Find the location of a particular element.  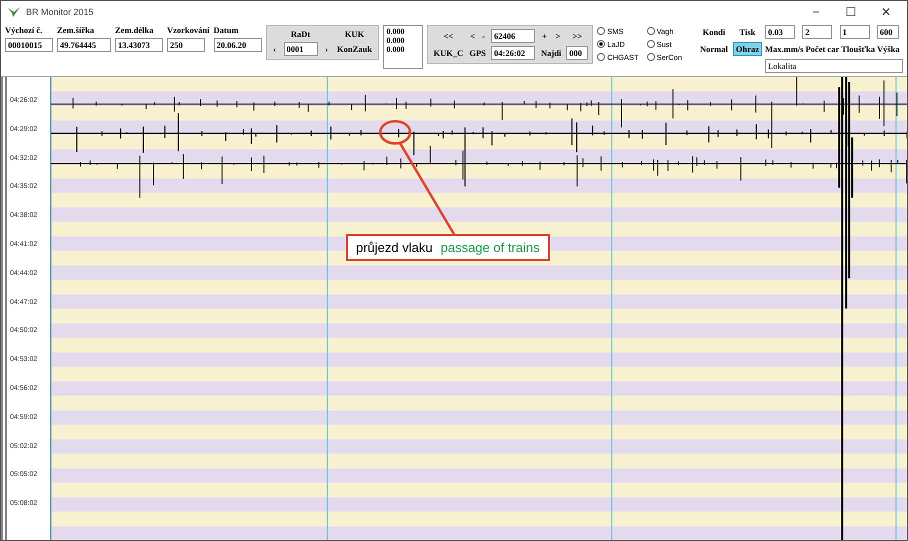

value-field: 1 is located at coordinates (855, 32).